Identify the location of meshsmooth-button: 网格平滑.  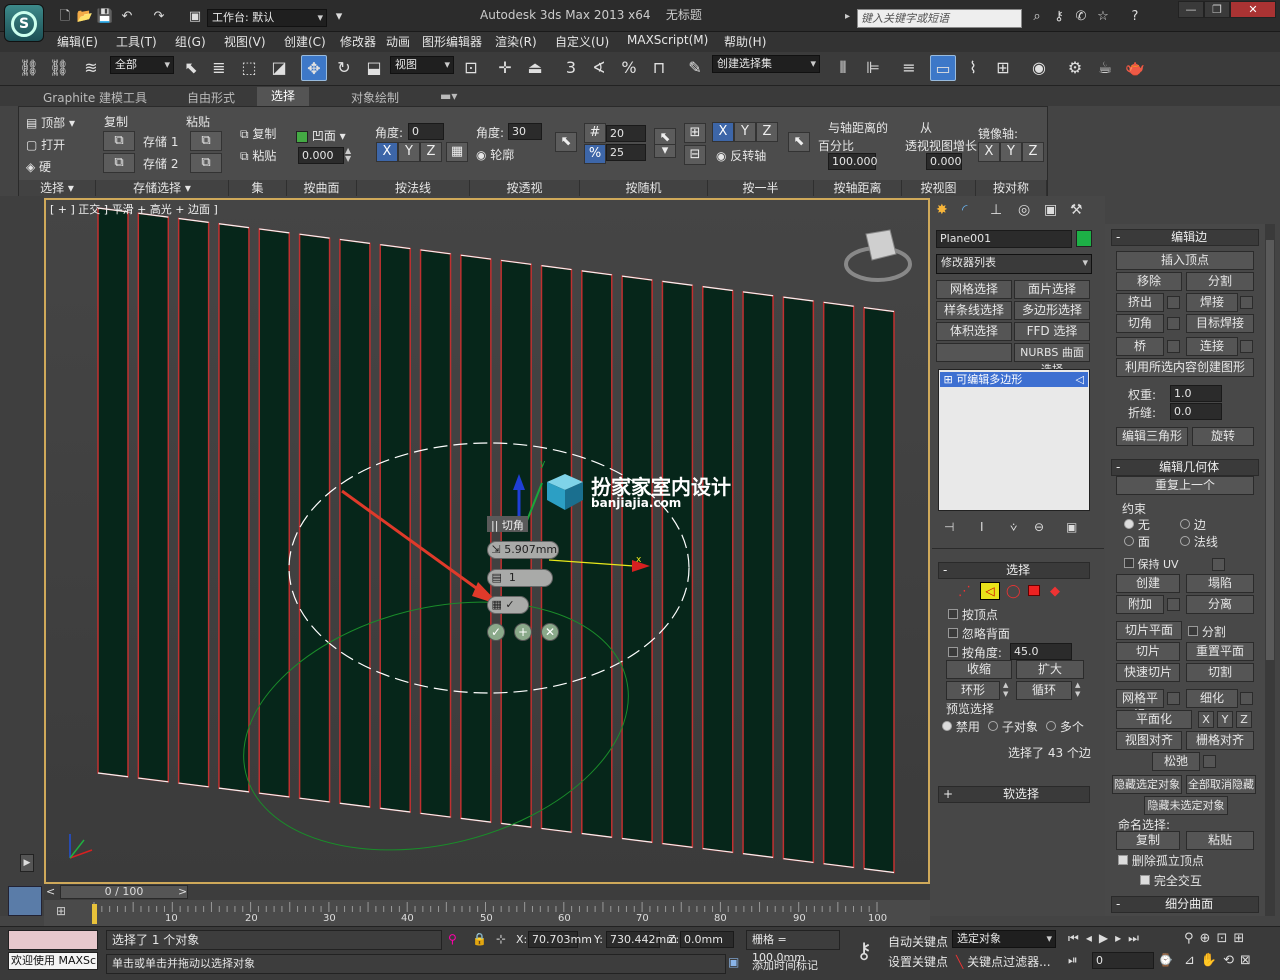
(1140, 705).